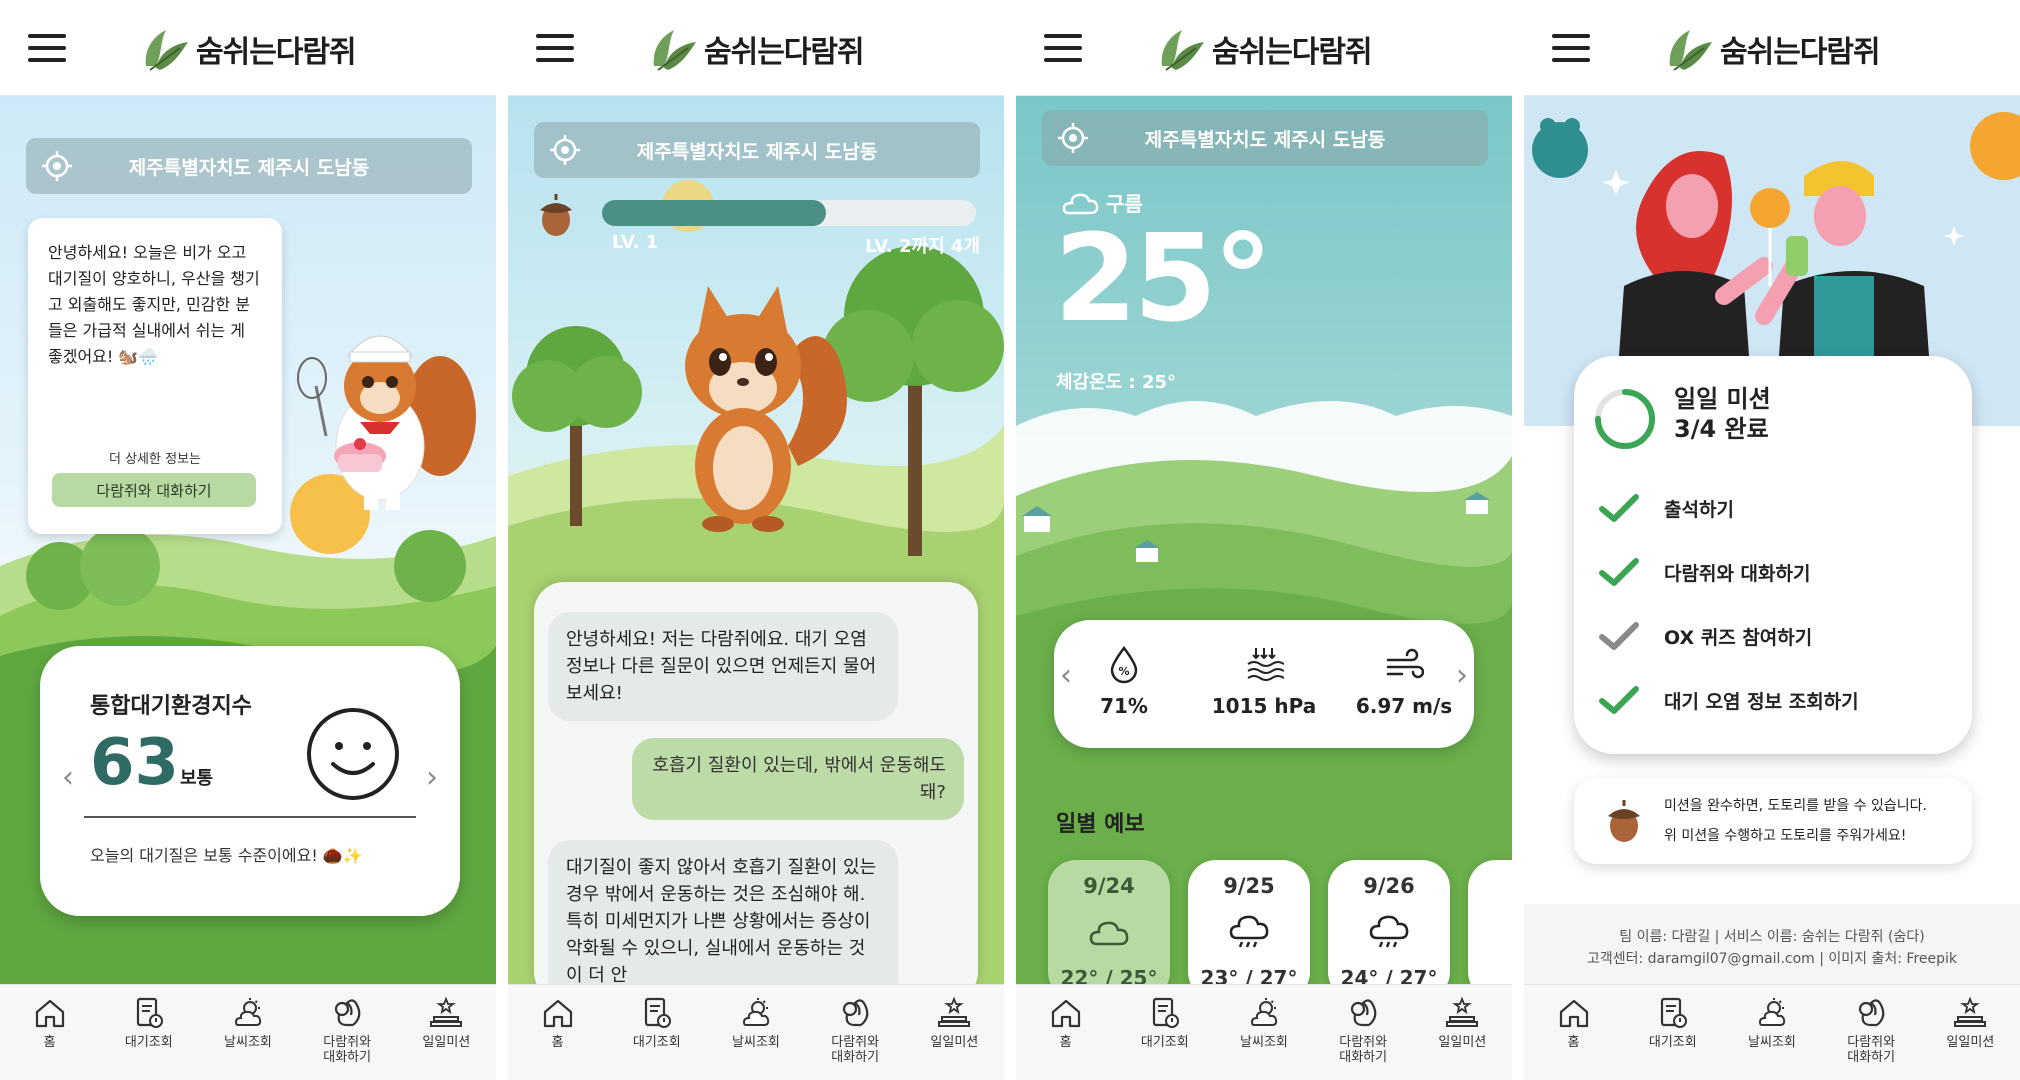 This screenshot has height=1080, width=2020. I want to click on mission-item: 출석하기, so click(1776, 508).